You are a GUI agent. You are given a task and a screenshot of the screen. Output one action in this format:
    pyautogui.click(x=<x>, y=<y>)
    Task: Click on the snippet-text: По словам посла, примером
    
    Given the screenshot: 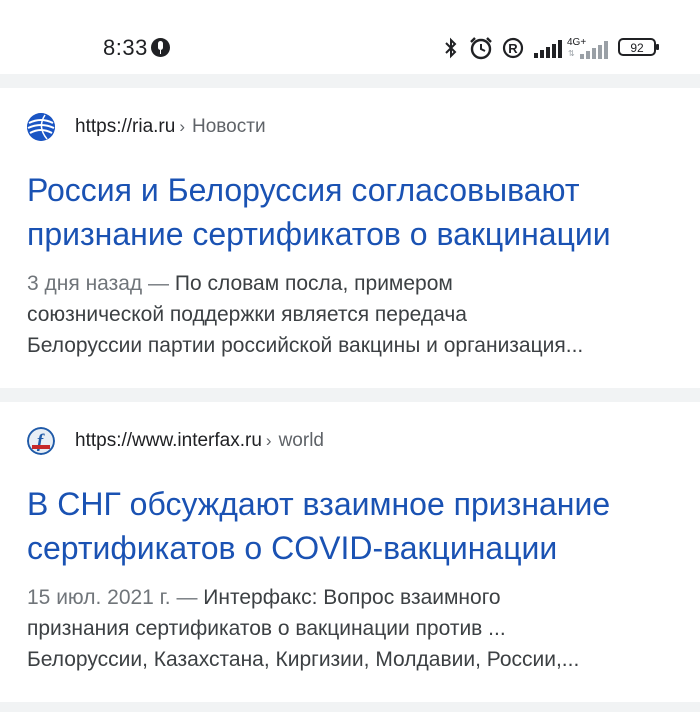 What is the action you would take?
    pyautogui.click(x=313, y=283)
    